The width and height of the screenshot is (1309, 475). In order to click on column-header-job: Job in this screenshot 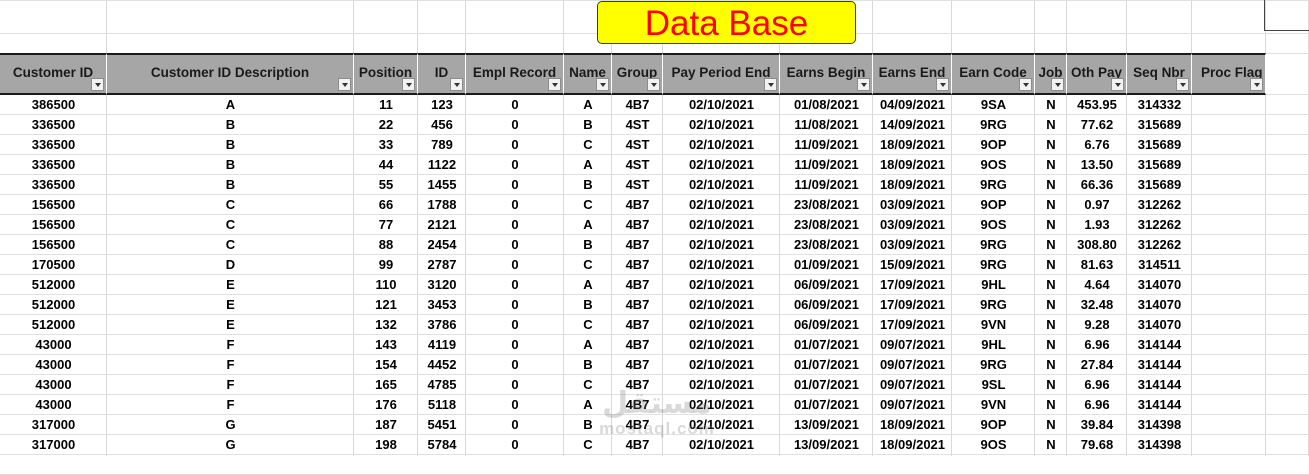, I will do `click(1051, 74)`.